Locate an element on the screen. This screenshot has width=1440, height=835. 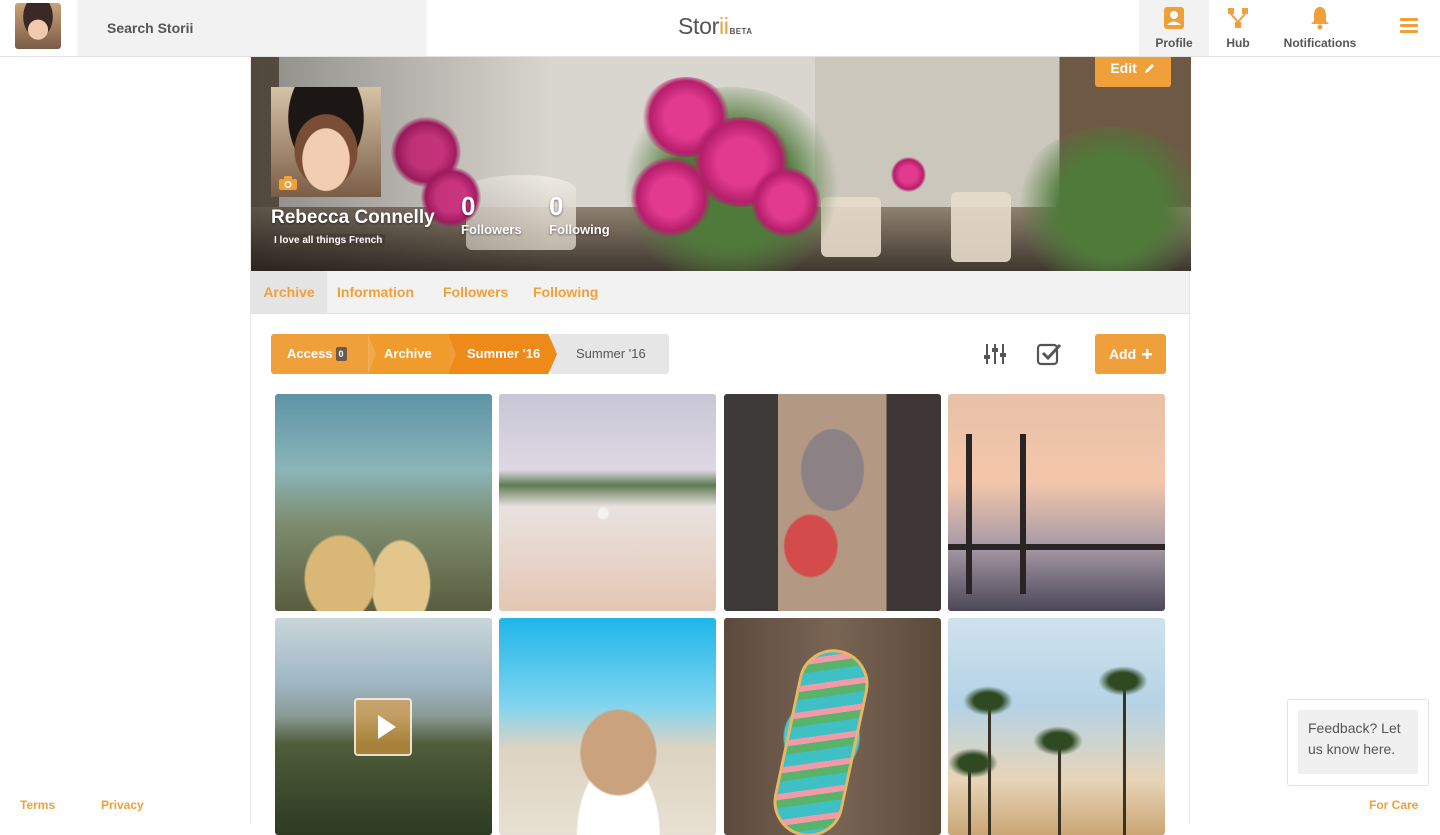
camera-icon is located at coordinates (288, 183).